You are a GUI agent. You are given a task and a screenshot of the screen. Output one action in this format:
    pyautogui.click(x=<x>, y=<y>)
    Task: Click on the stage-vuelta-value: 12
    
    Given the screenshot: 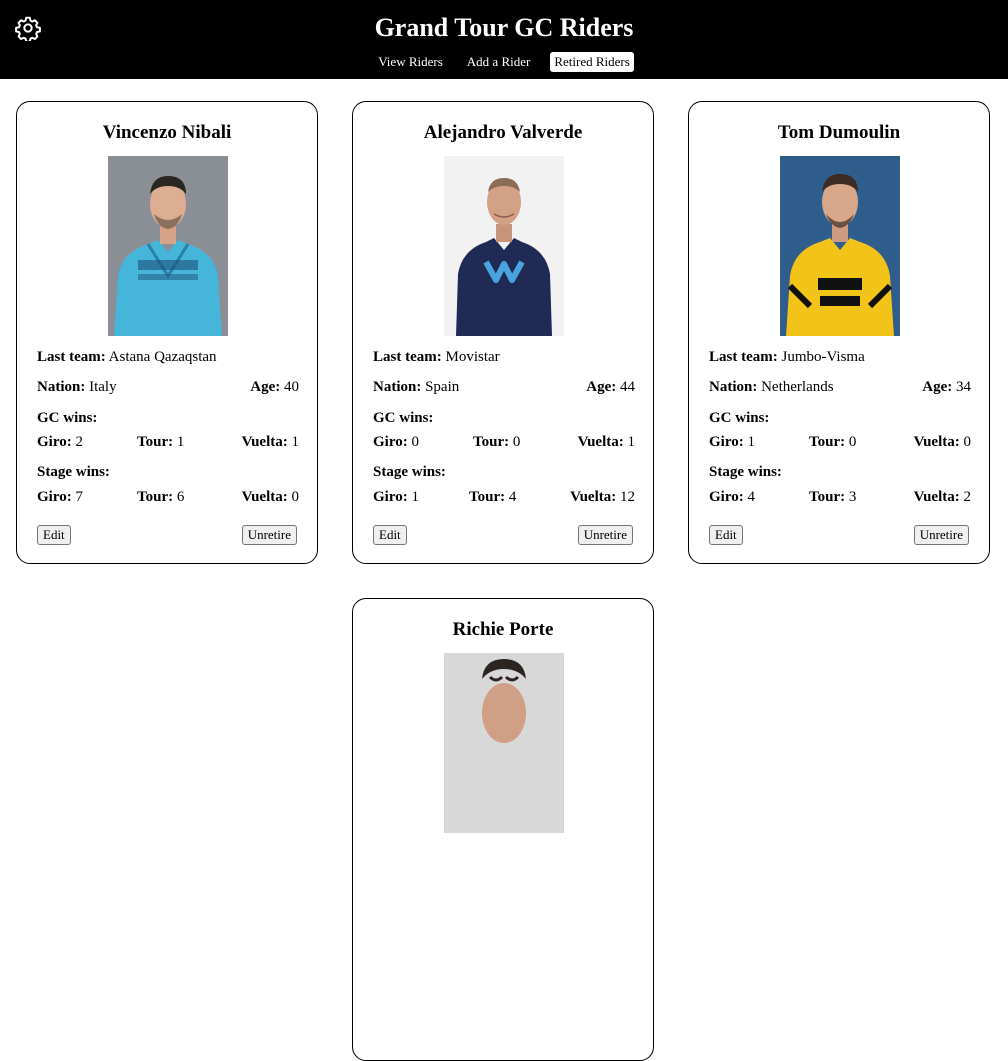 What is the action you would take?
    pyautogui.click(x=627, y=497)
    